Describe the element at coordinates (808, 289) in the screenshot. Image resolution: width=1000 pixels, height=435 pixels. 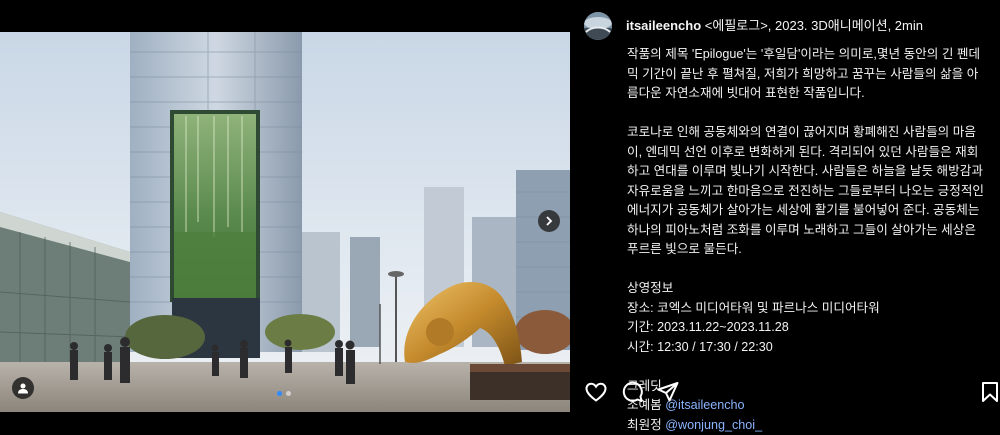
I see `screening-heading: 상영정보` at that location.